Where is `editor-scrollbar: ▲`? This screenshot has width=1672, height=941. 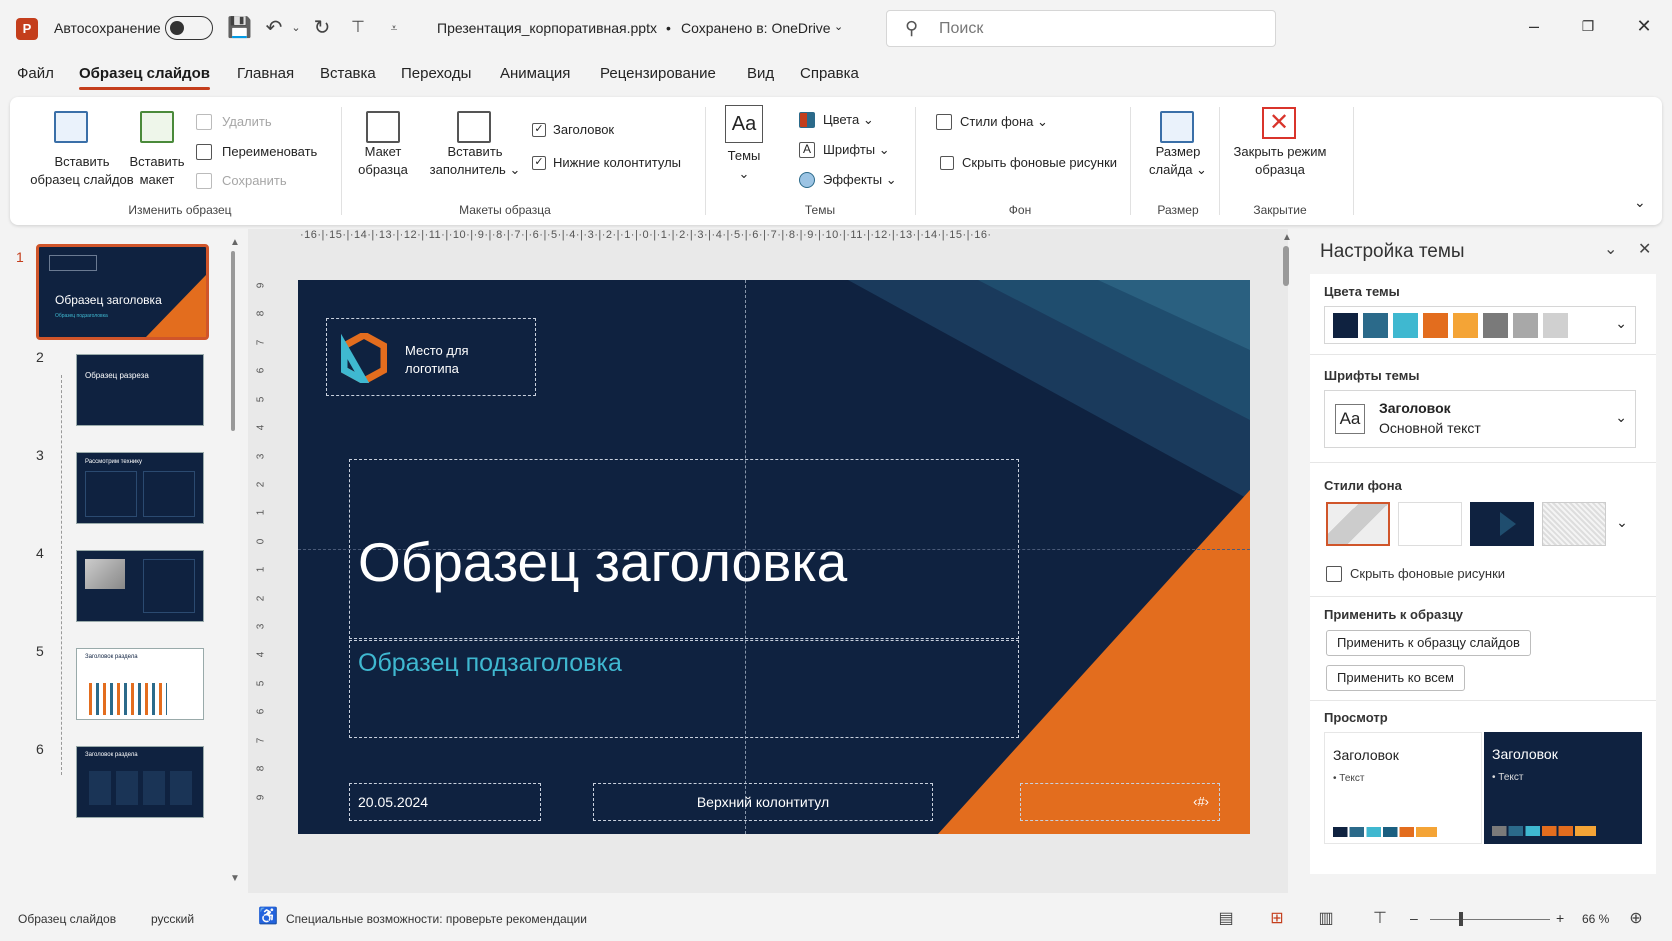 editor-scrollbar: ▲ is located at coordinates (1287, 557).